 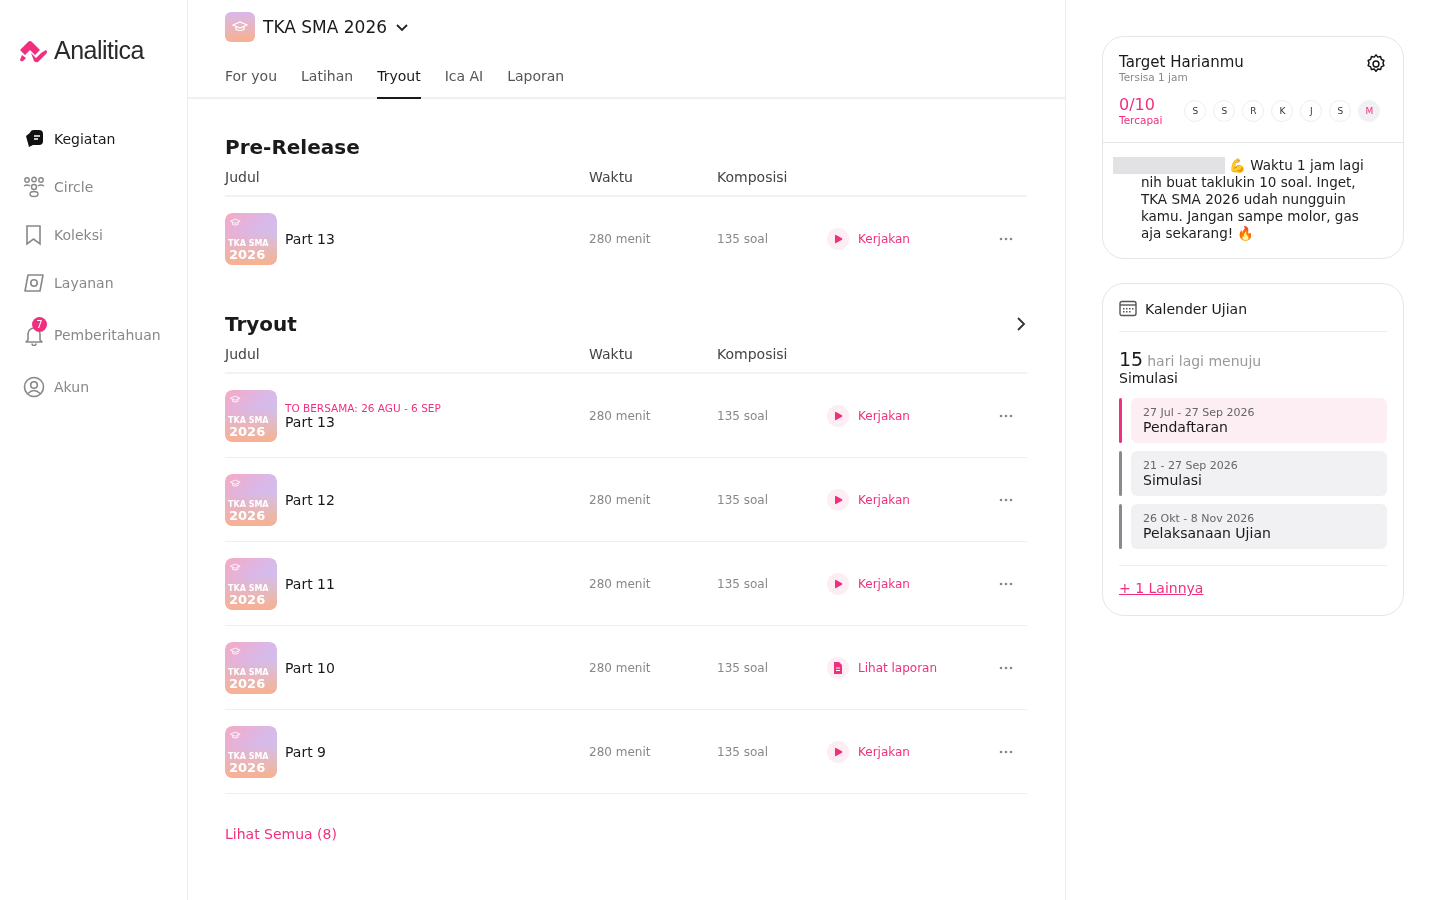 I want to click on event-name: Pelaksanaan Ujian, so click(x=1207, y=533).